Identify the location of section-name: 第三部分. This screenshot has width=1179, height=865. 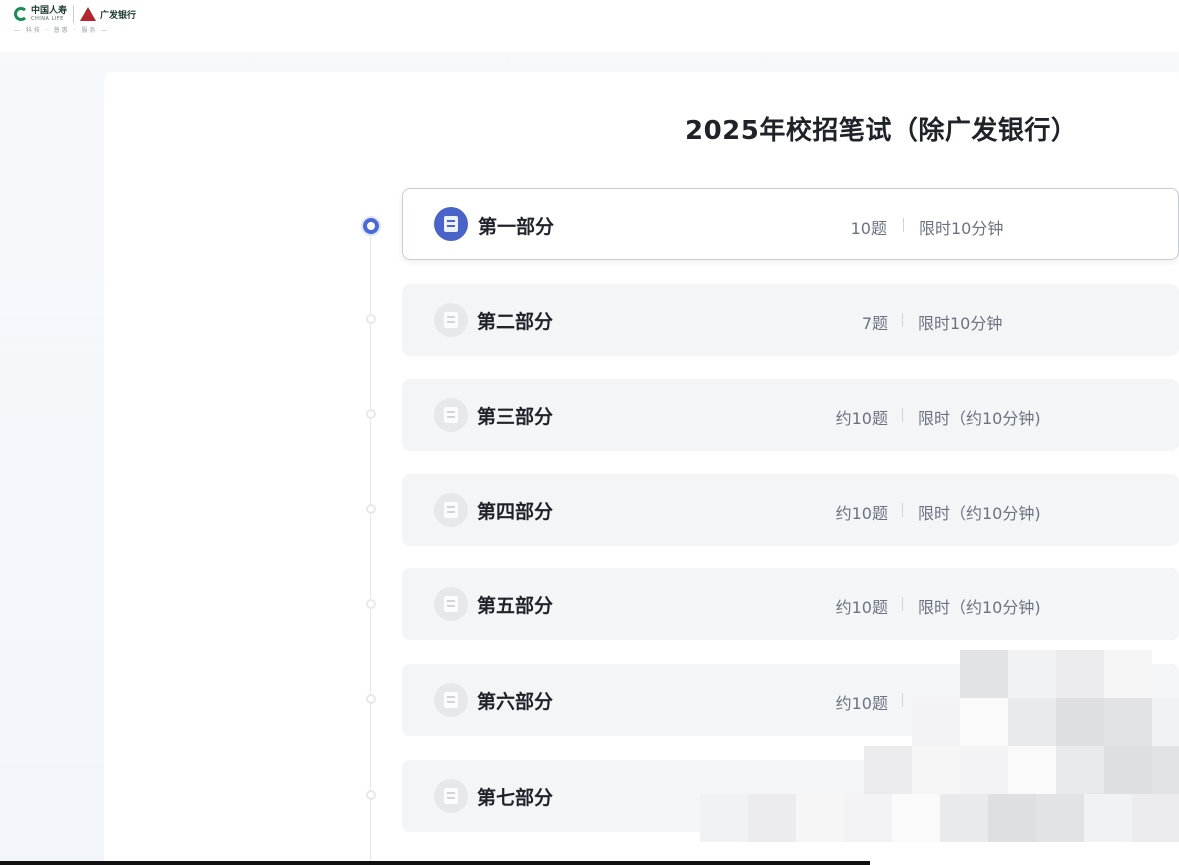
(515, 417).